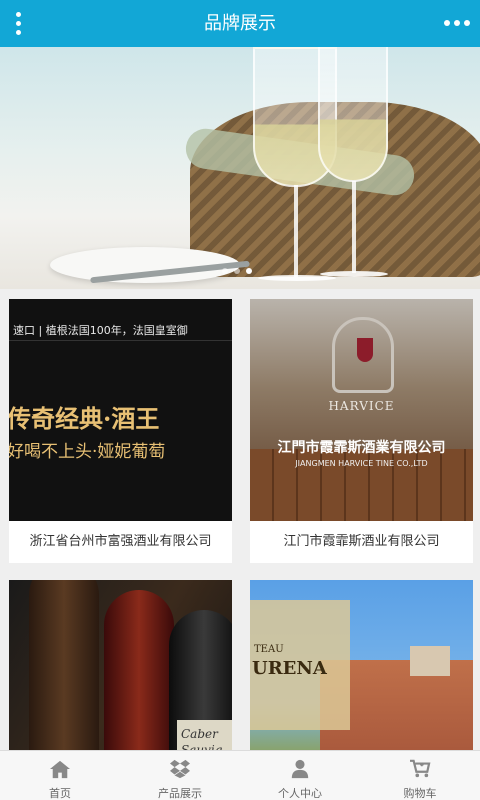  I want to click on image-company-en: JIANGMEN HARVICE TINE CO.,LTD, so click(361, 463).